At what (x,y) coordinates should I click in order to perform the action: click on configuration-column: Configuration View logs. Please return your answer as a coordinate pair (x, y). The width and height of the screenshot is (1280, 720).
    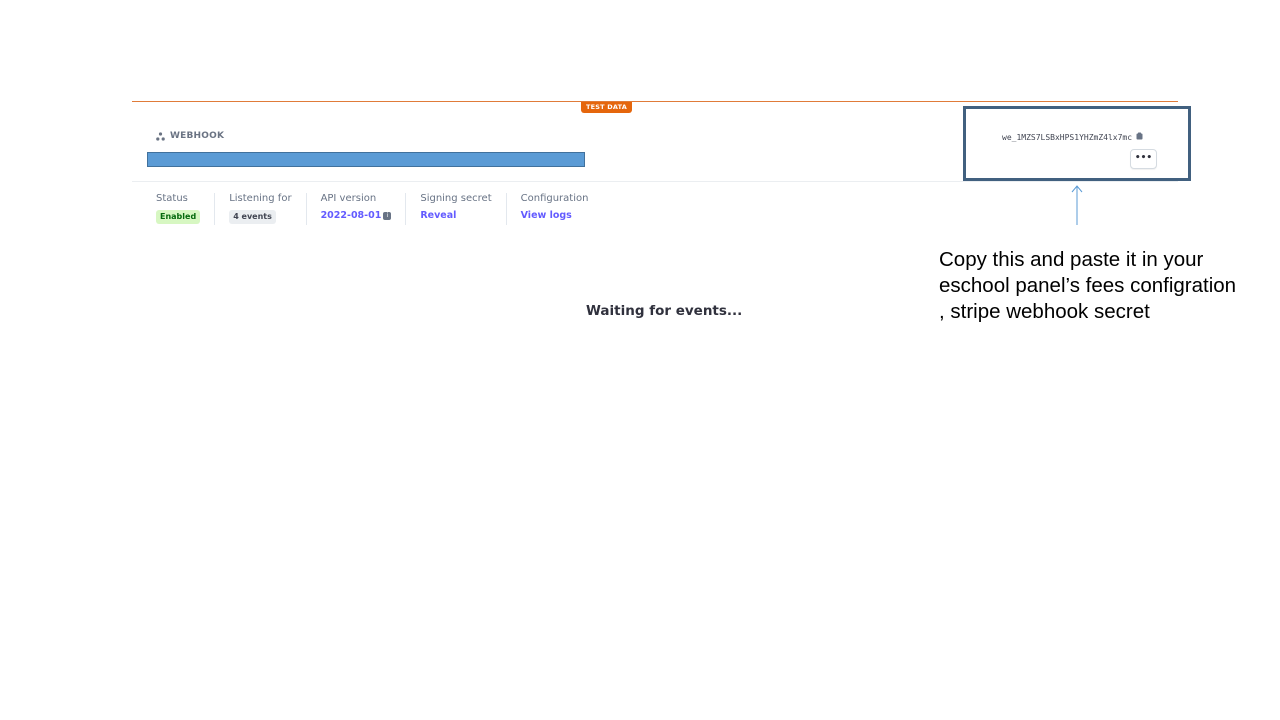
    Looking at the image, I should click on (554, 209).